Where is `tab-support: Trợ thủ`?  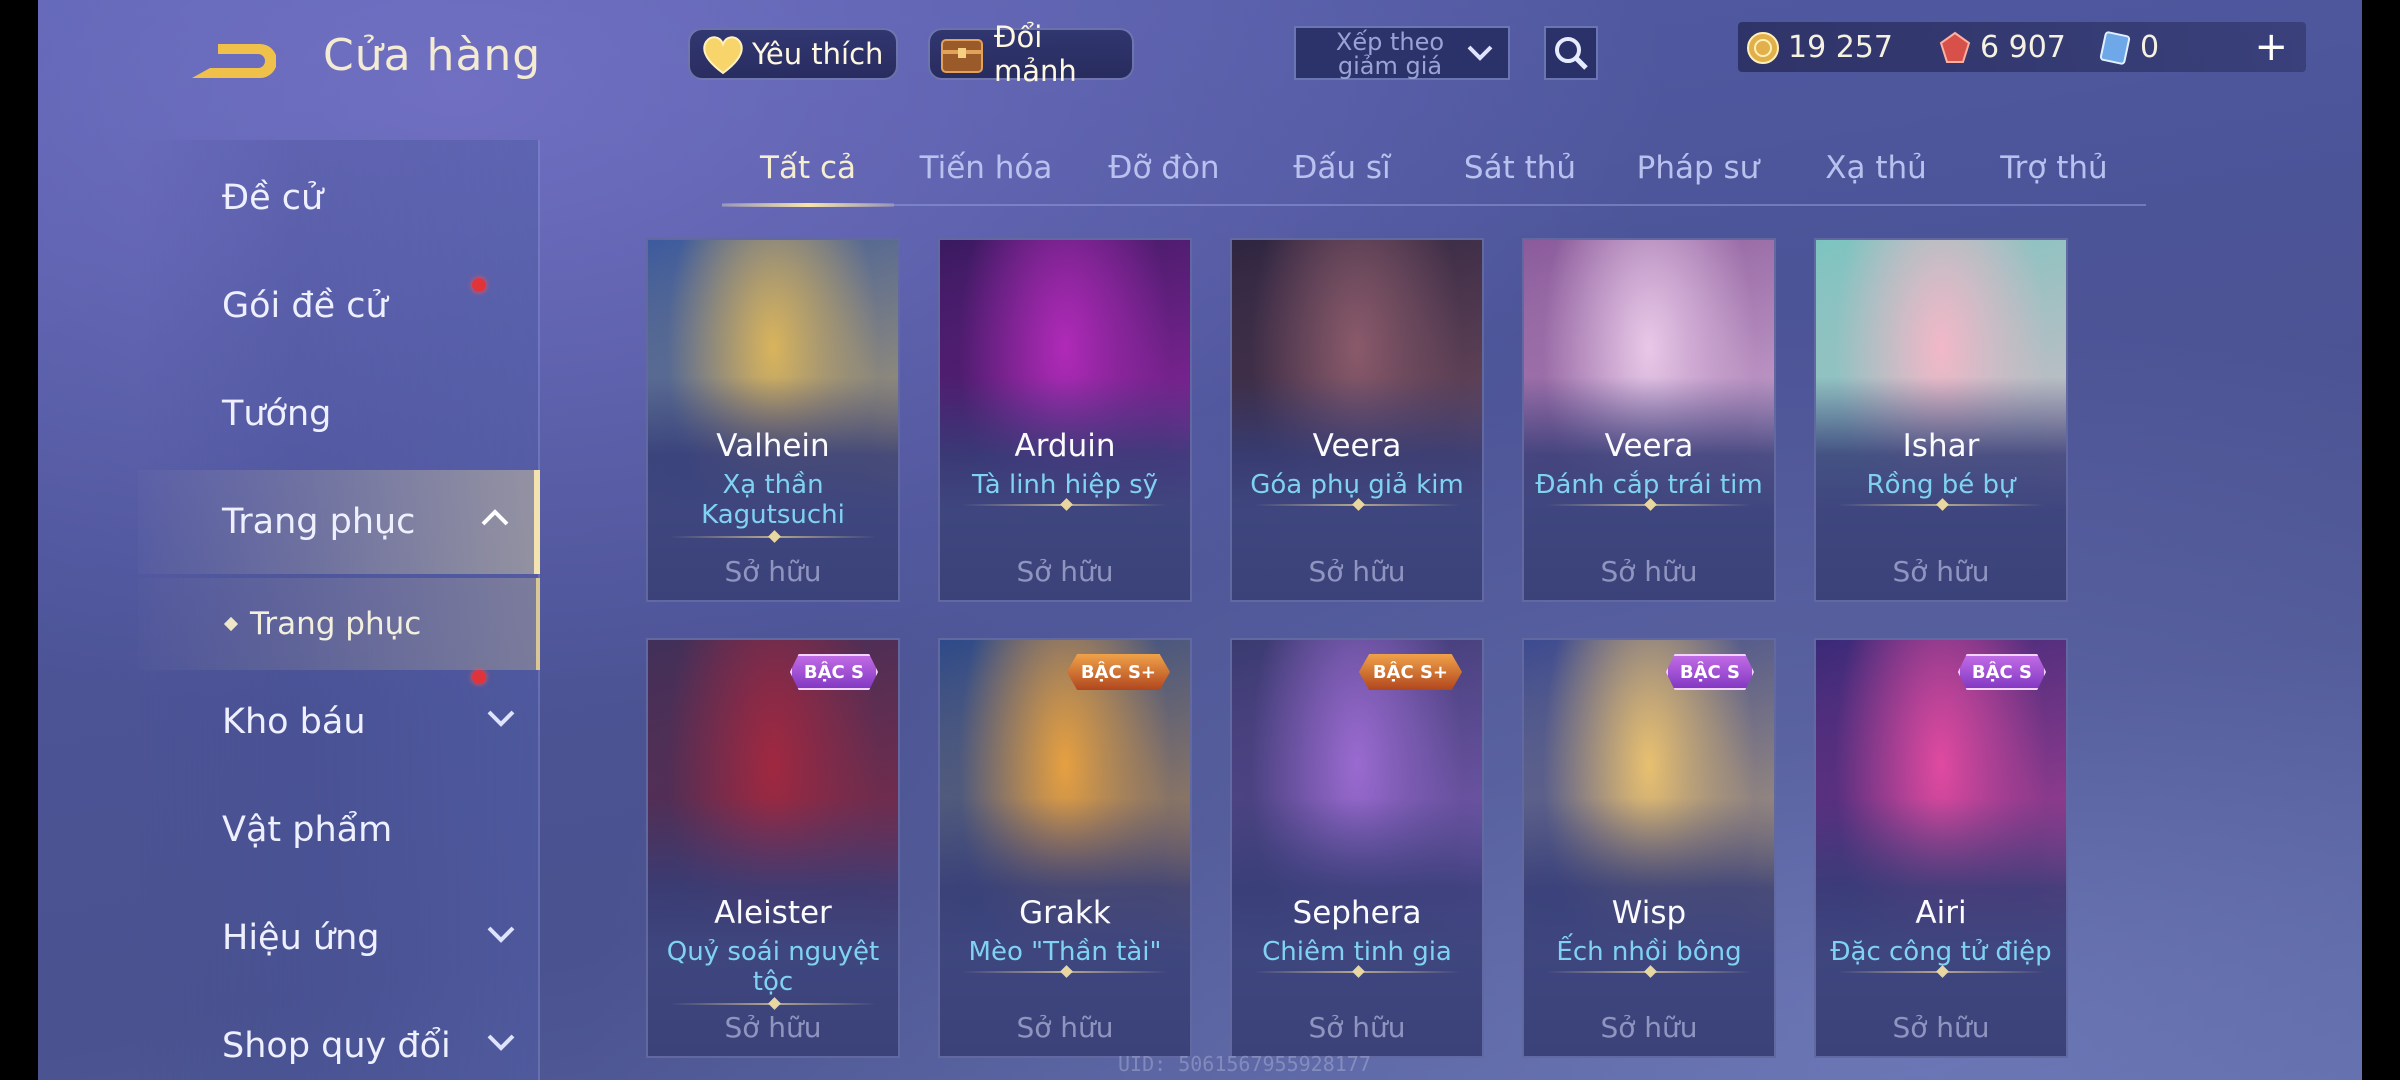 tab-support: Trợ thủ is located at coordinates (2053, 168).